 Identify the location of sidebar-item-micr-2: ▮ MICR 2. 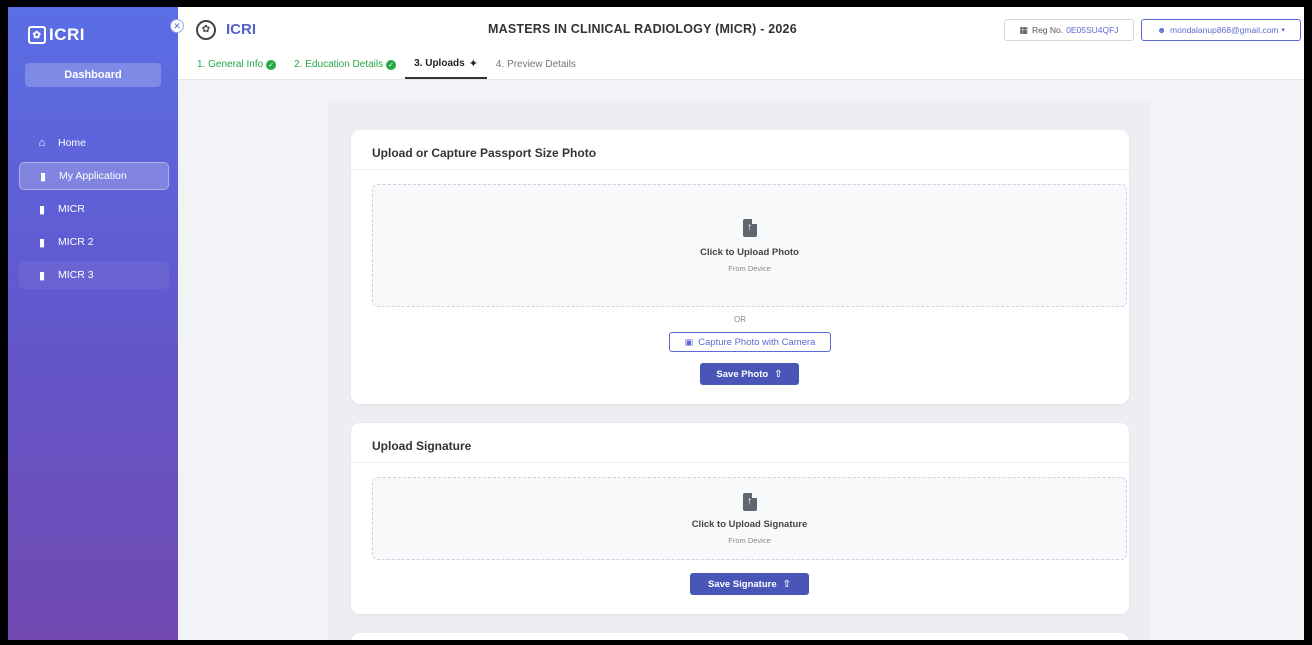
(94, 242).